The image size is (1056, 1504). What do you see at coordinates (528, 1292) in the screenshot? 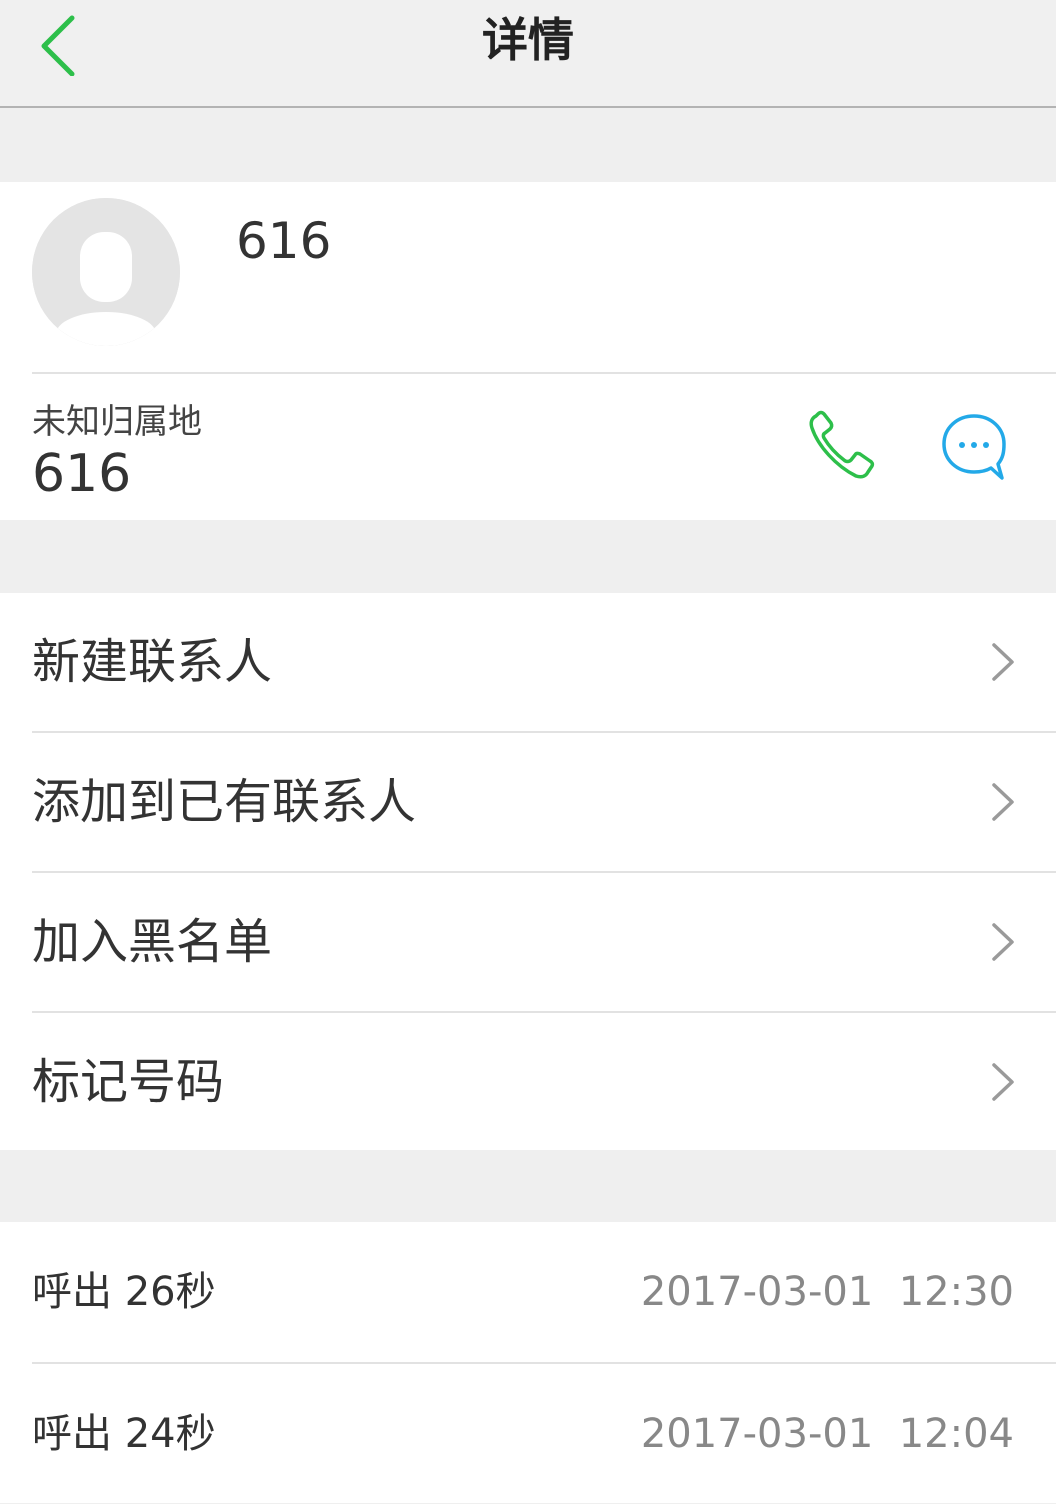
I see `call-log-entry: 呼出 26秒 2017-03-01 12:30` at bounding box center [528, 1292].